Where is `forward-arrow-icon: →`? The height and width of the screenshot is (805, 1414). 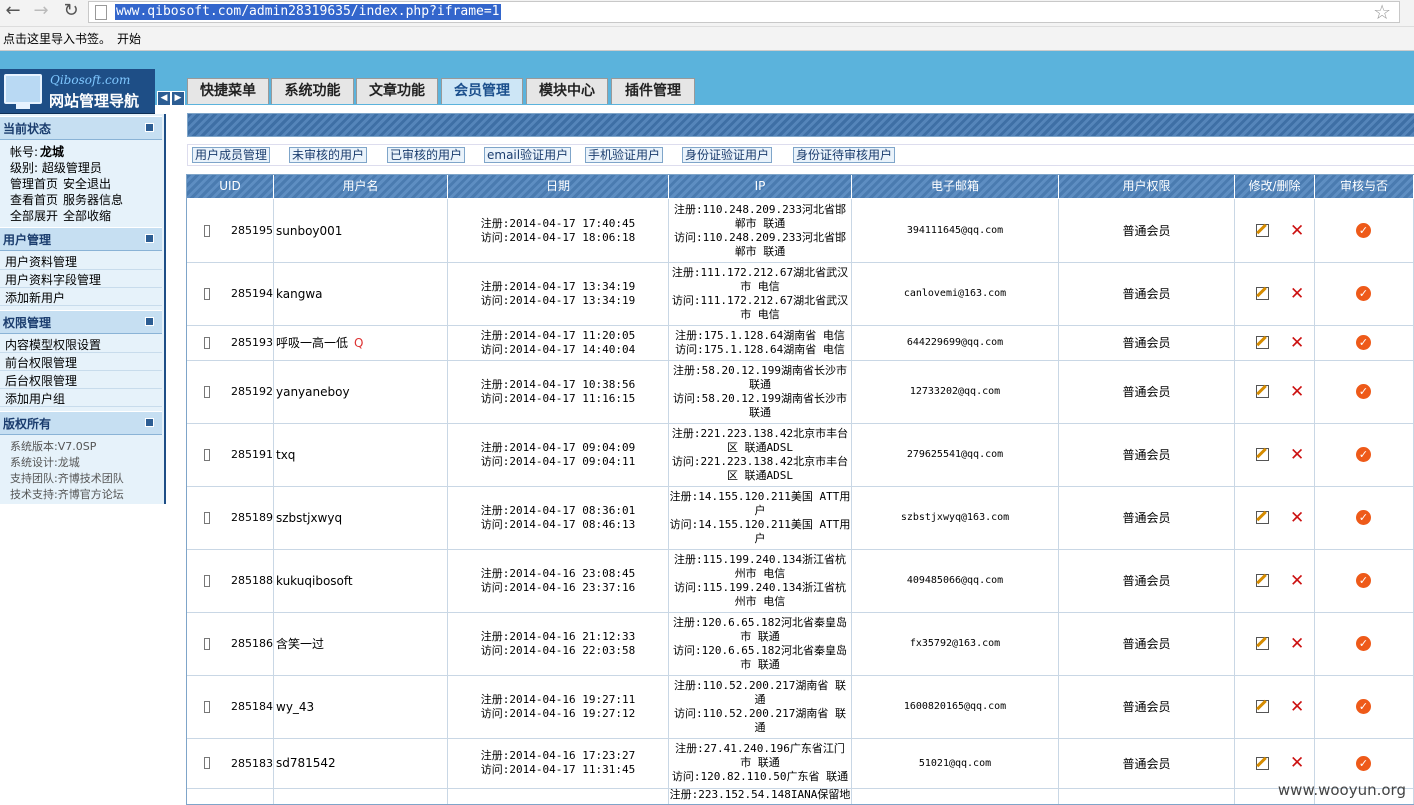
forward-arrow-icon: → is located at coordinates (41, 11).